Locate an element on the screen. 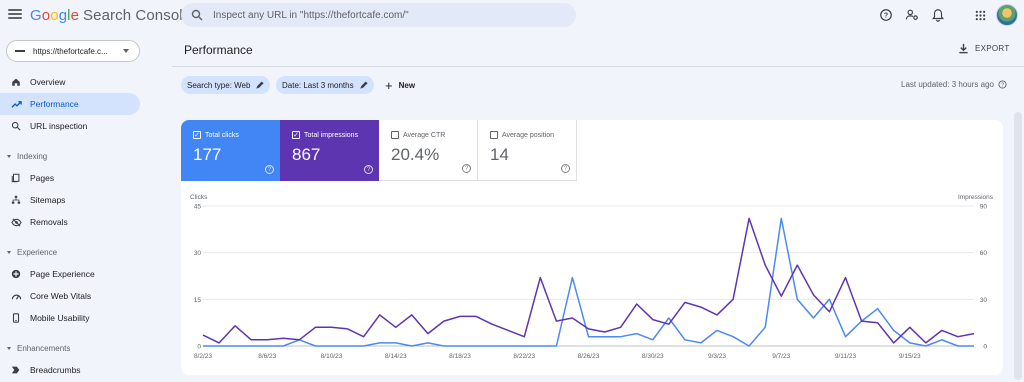  section-title: Indexing is located at coordinates (32, 156).